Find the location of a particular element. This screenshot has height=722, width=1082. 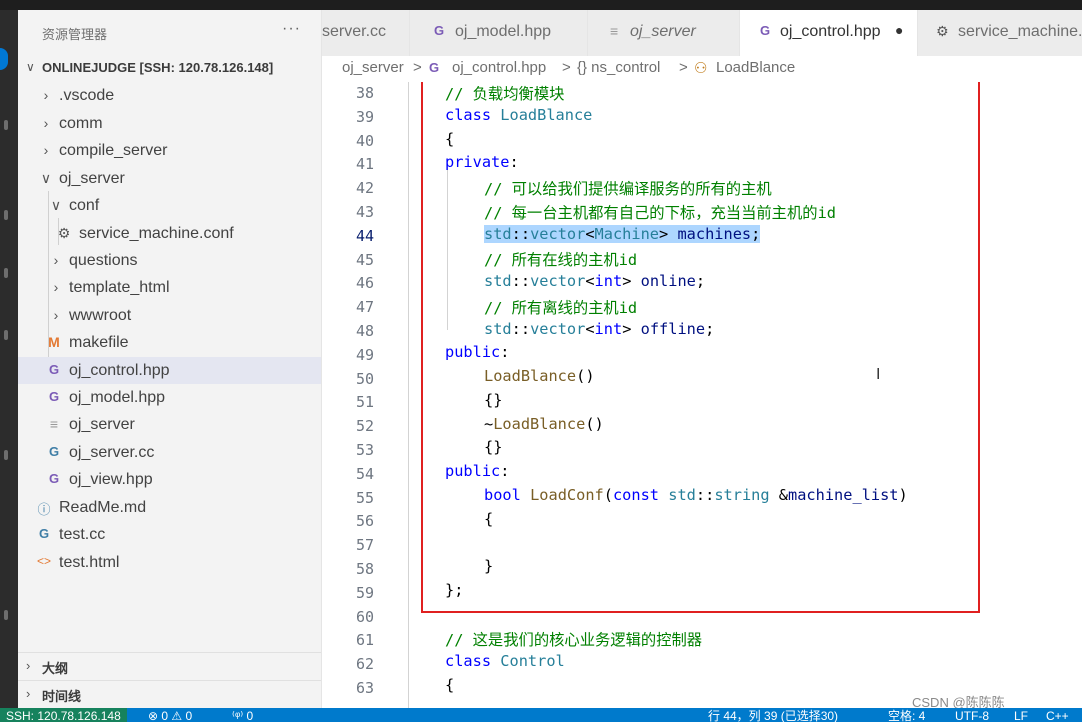

line-number: 60 is located at coordinates (364, 616).